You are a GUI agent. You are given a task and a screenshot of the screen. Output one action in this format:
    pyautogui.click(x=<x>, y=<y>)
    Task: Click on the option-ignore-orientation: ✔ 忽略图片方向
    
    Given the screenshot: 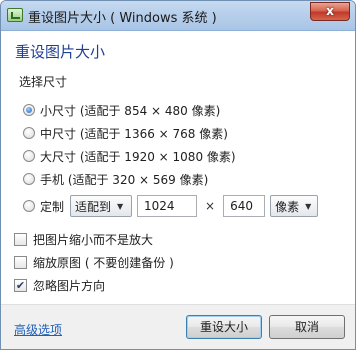 What is the action you would take?
    pyautogui.click(x=59, y=285)
    